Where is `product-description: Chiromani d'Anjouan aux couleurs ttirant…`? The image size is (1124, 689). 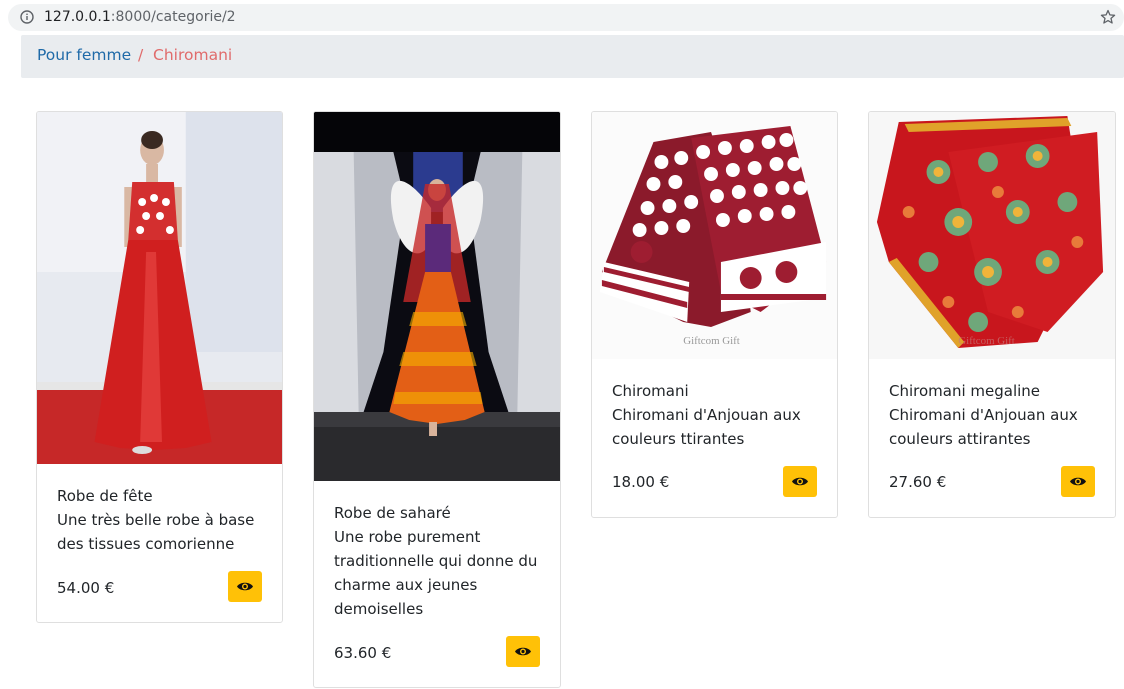
product-description: Chiromani d'Anjouan aux couleurs ttirant… is located at coordinates (706, 427).